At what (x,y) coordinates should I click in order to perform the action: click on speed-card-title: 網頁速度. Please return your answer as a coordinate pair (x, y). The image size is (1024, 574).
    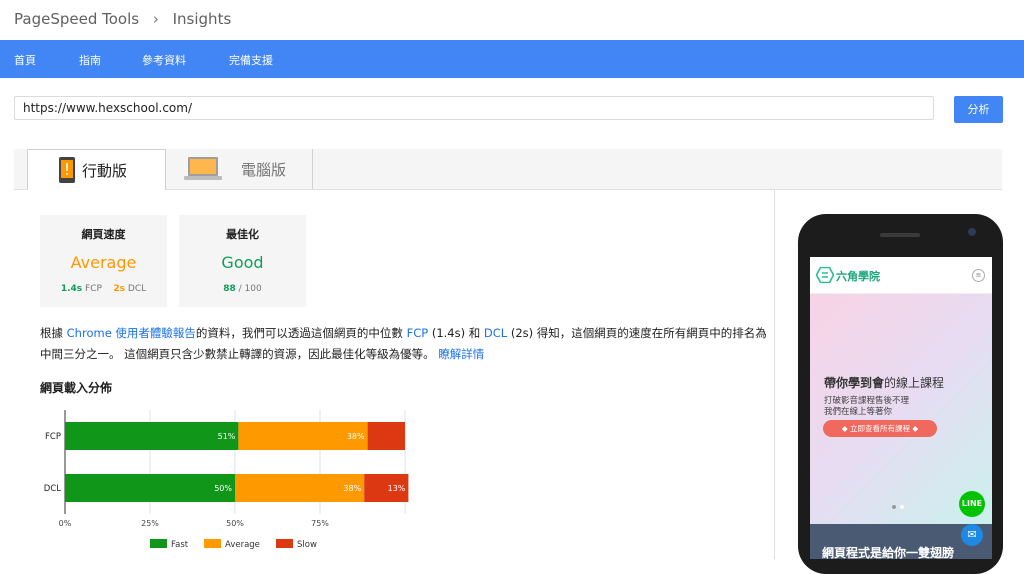
    Looking at the image, I should click on (103, 234).